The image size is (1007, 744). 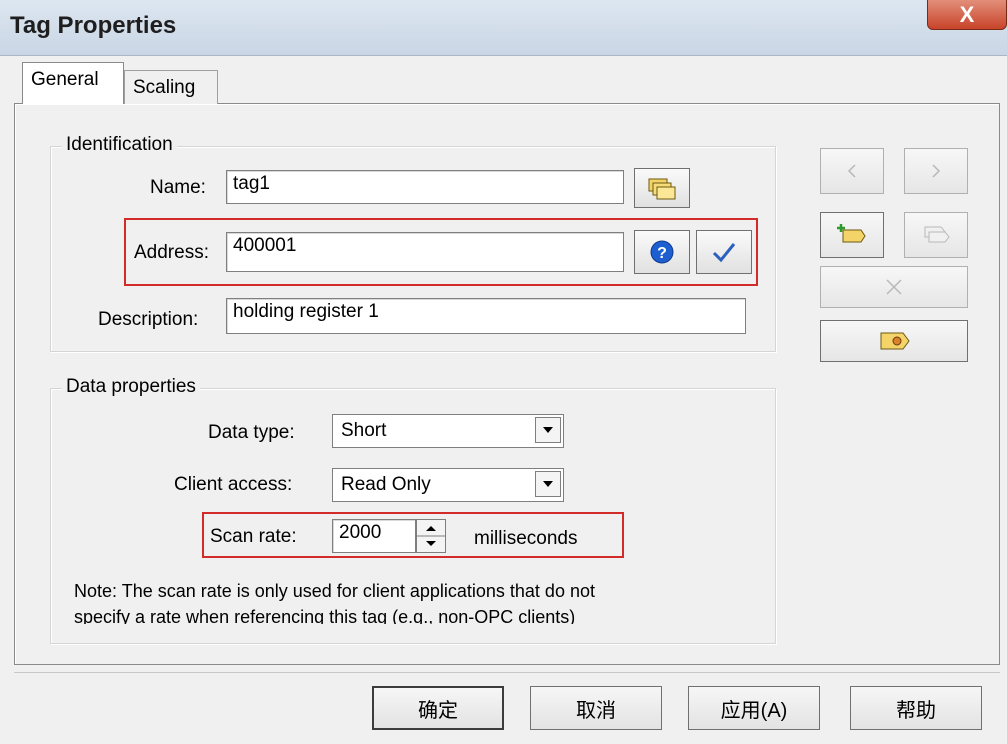 I want to click on address-label: Address:, so click(x=171, y=252).